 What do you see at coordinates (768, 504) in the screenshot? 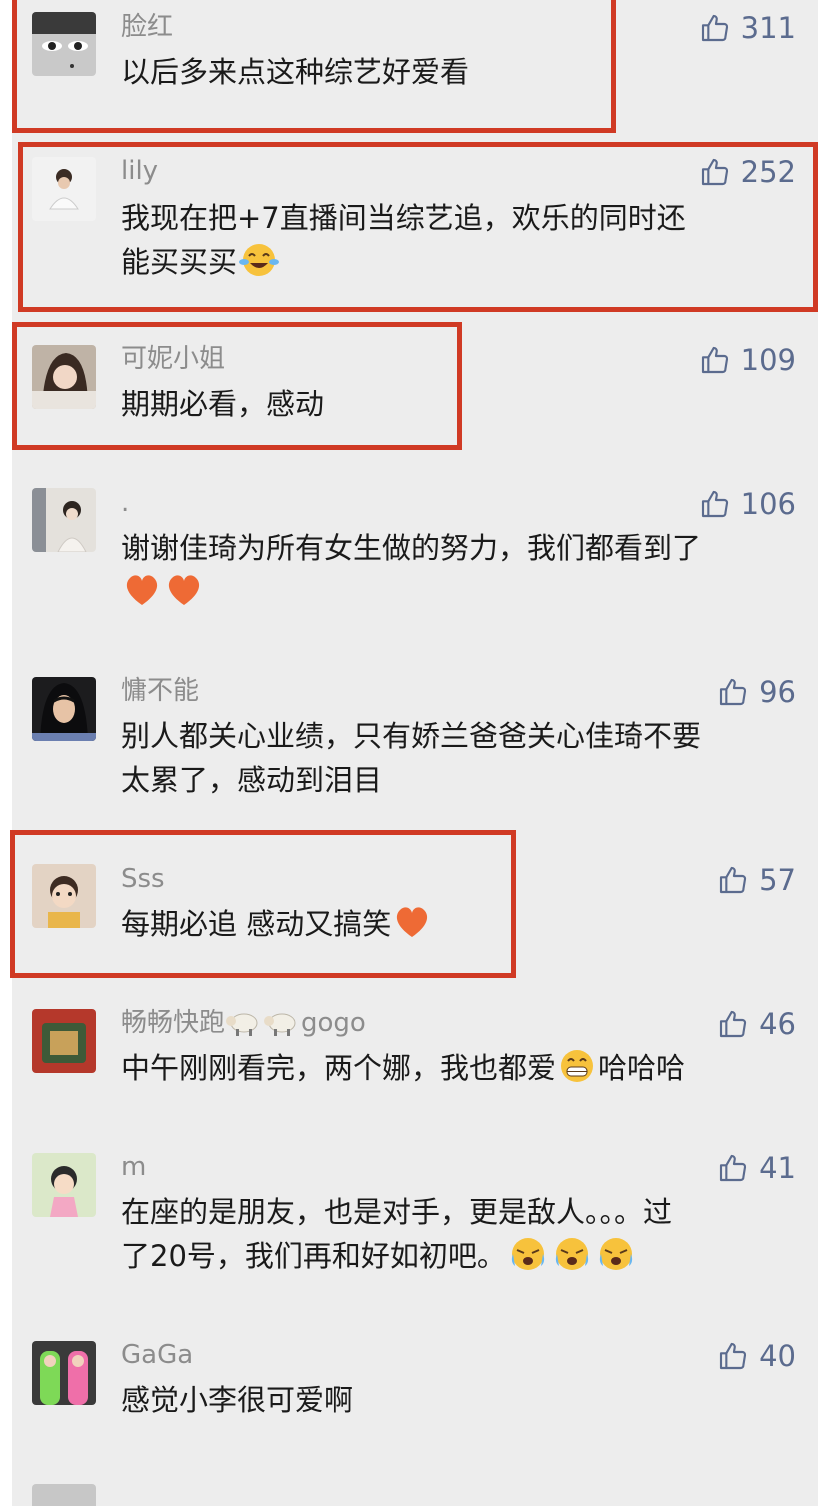
I see `like-count: 106` at bounding box center [768, 504].